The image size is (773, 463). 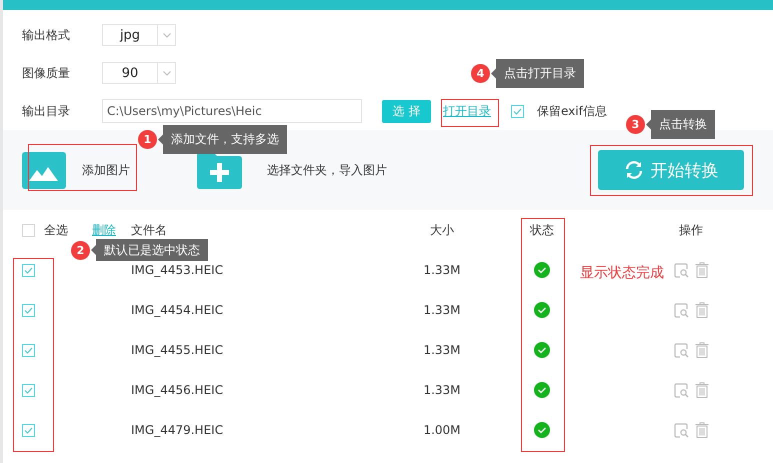 I want to click on file-size: 1.00M, so click(x=442, y=430).